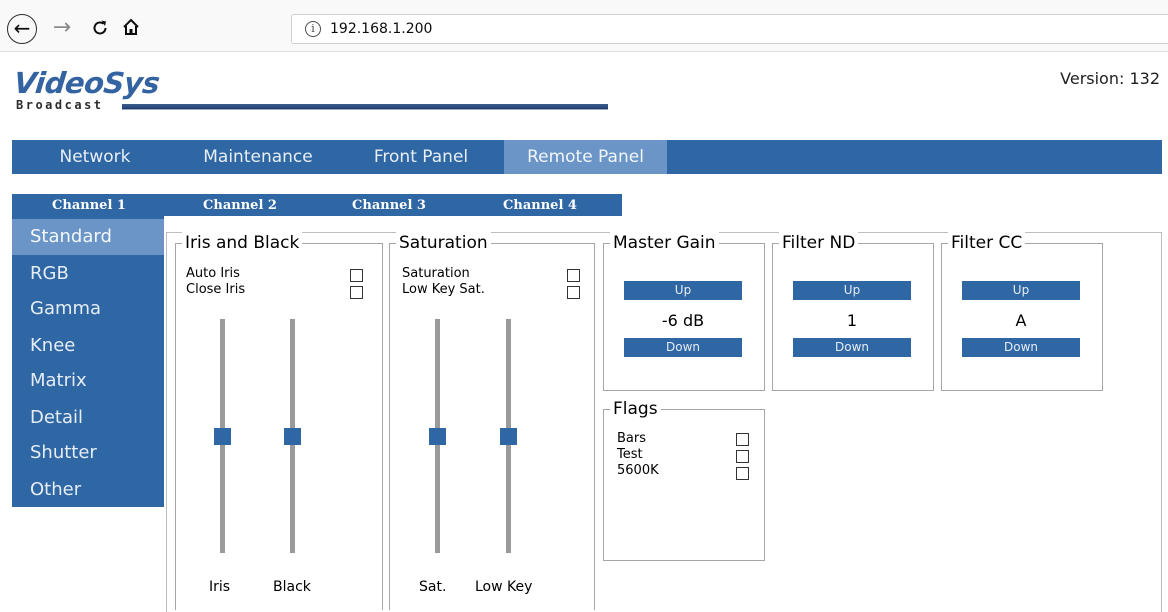 The width and height of the screenshot is (1168, 612). I want to click on black-slider-label: Black, so click(292, 587).